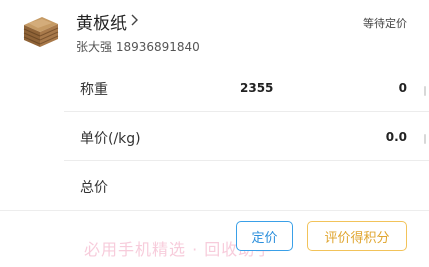  What do you see at coordinates (110, 139) in the screenshot?
I see `unit-price-label: 单价(/kg)` at bounding box center [110, 139].